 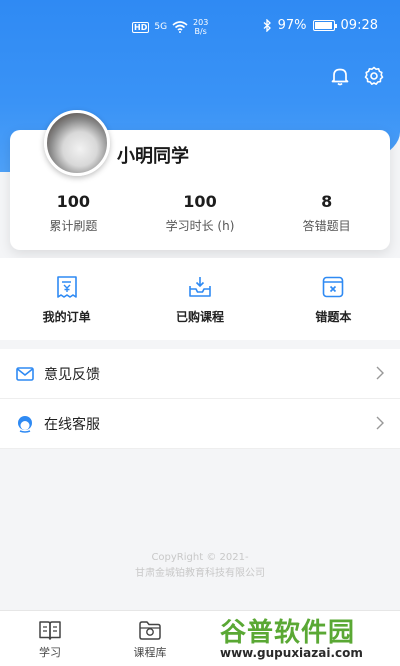 What do you see at coordinates (200, 287) in the screenshot?
I see `inbox-icon` at bounding box center [200, 287].